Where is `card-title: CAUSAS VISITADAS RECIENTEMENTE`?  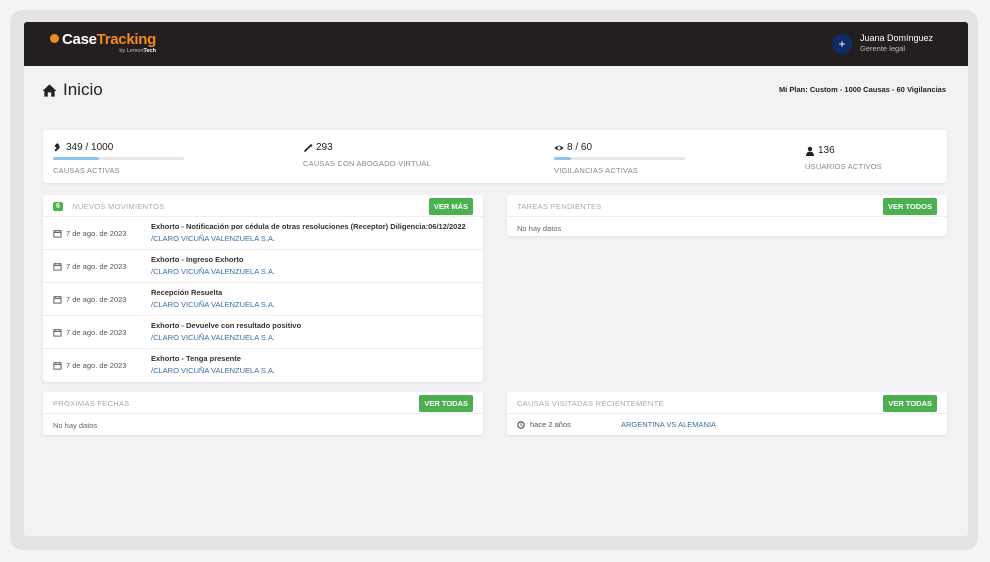 card-title: CAUSAS VISITADAS RECIENTEMENTE is located at coordinates (590, 403).